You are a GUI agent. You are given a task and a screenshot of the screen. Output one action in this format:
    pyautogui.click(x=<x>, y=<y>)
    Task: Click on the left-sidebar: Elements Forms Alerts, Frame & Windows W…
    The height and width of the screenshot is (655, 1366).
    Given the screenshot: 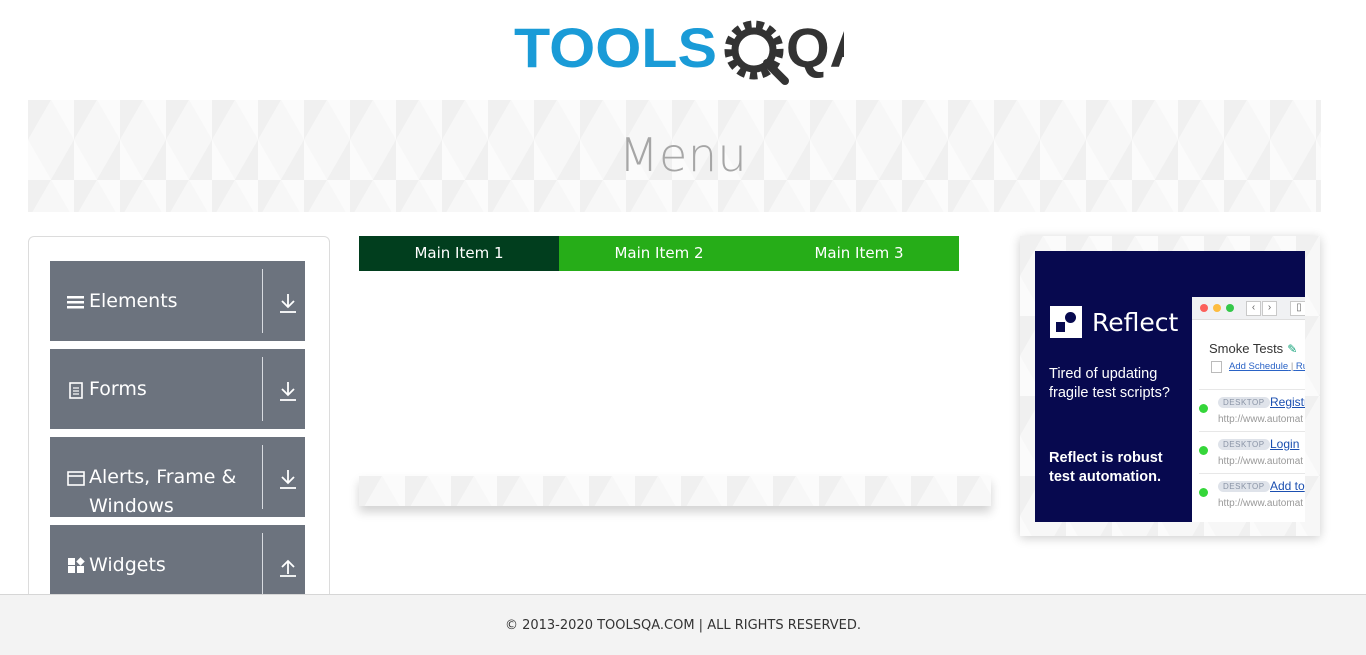 What is the action you would take?
    pyautogui.click(x=179, y=427)
    